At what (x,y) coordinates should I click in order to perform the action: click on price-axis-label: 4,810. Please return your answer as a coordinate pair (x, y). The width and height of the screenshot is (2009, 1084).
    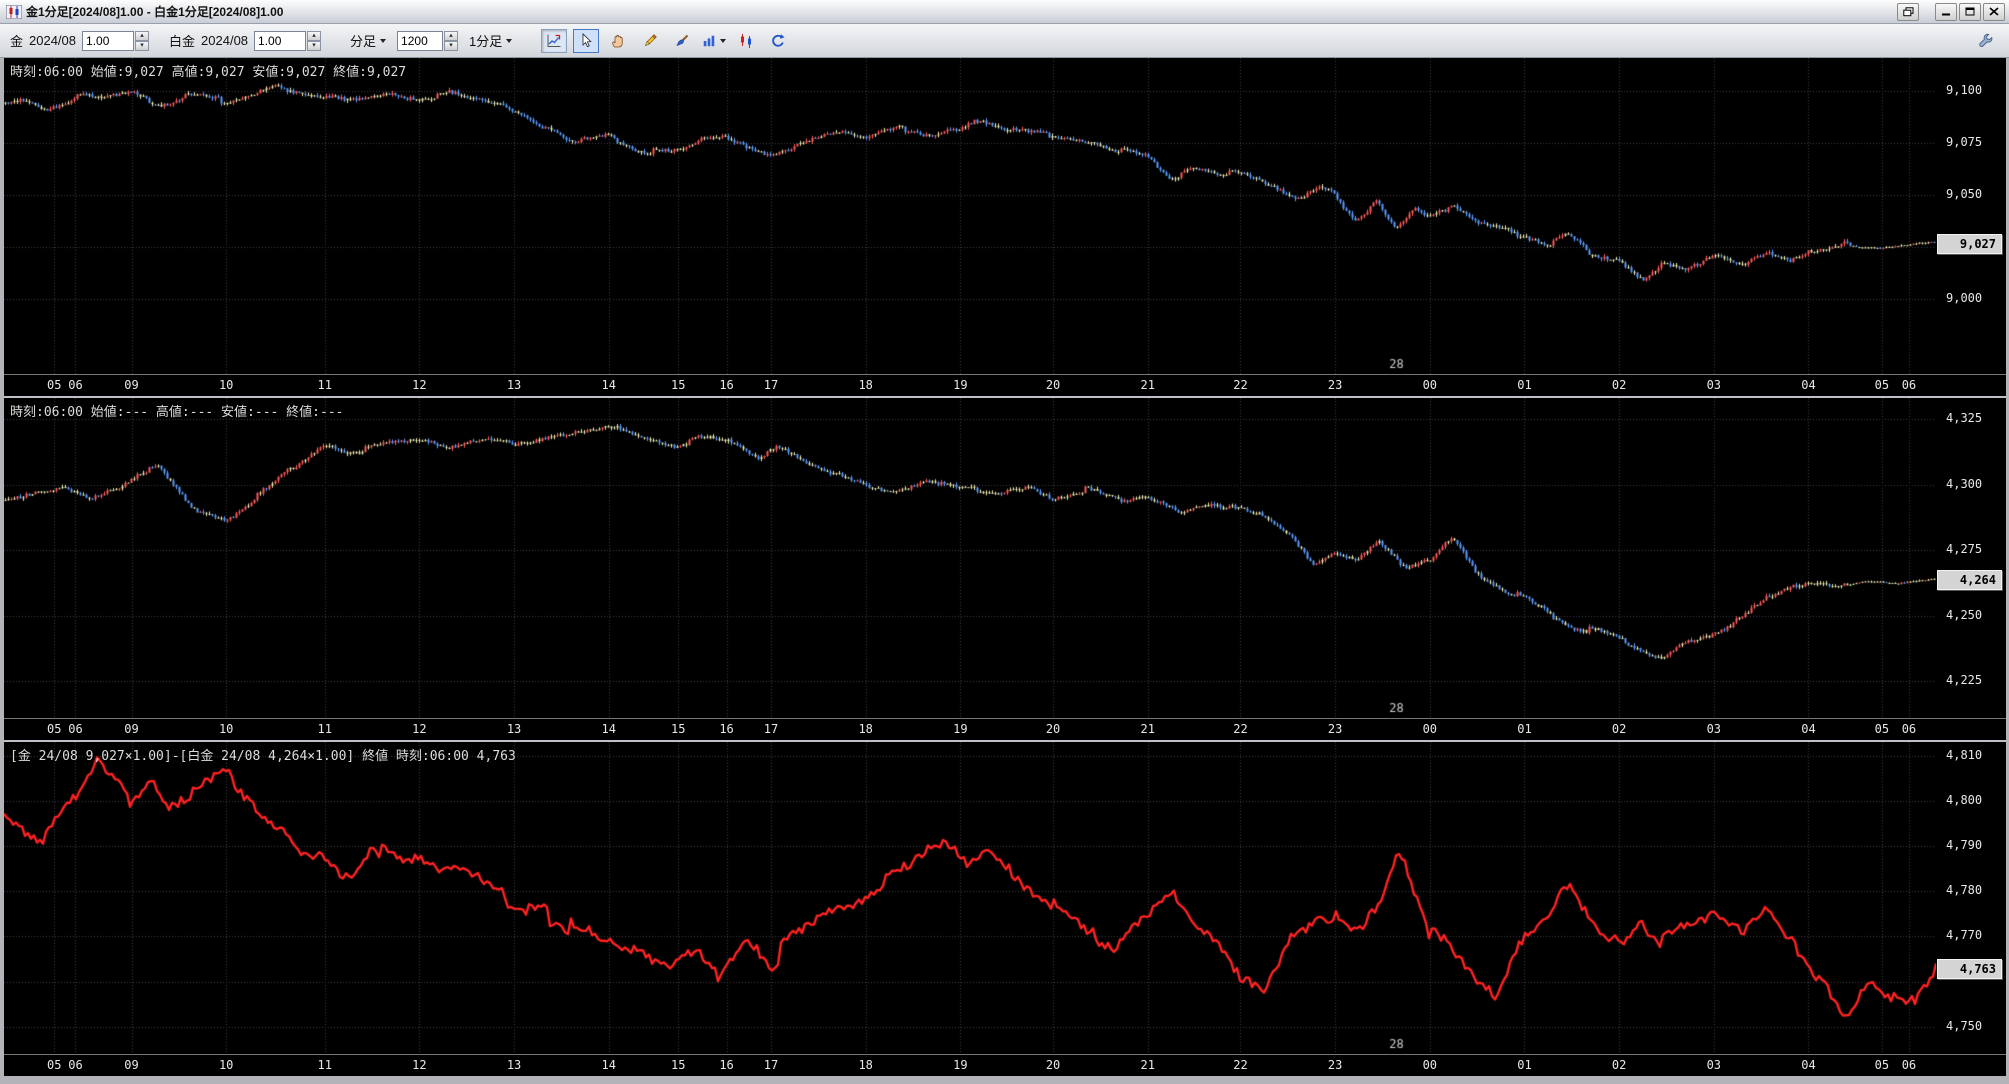
    Looking at the image, I should click on (1964, 754).